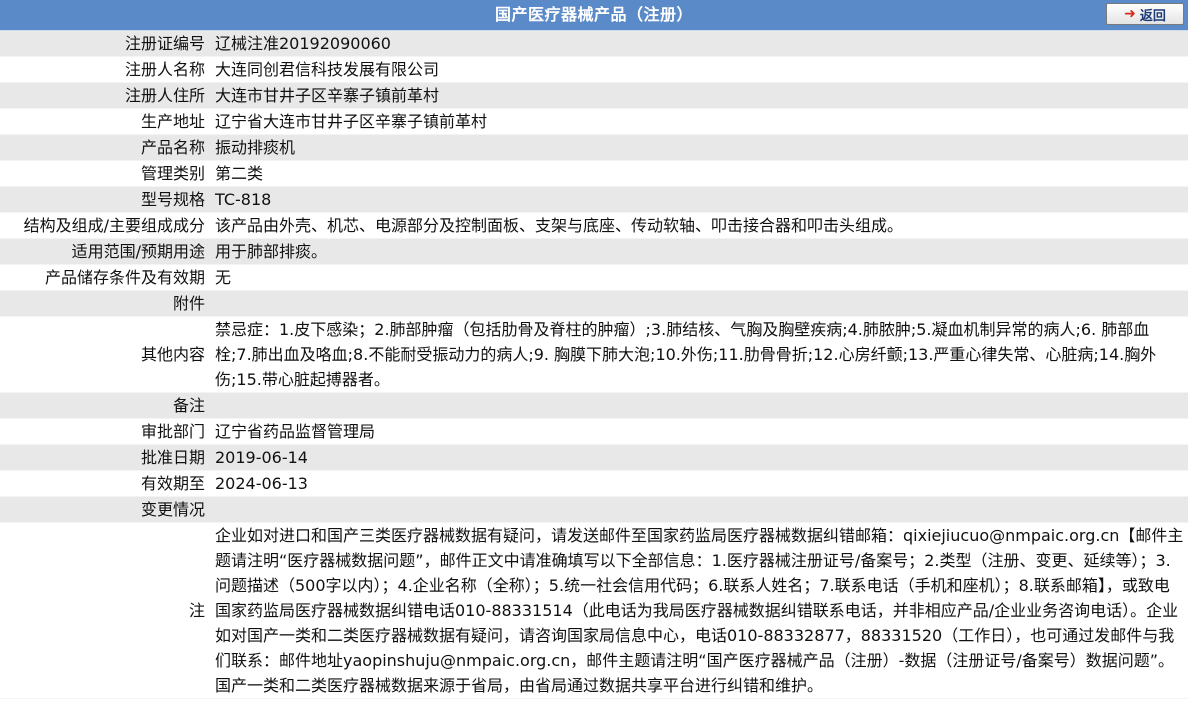 The image size is (1188, 705). What do you see at coordinates (104, 509) in the screenshot?
I see `field-label: 变更情况` at bounding box center [104, 509].